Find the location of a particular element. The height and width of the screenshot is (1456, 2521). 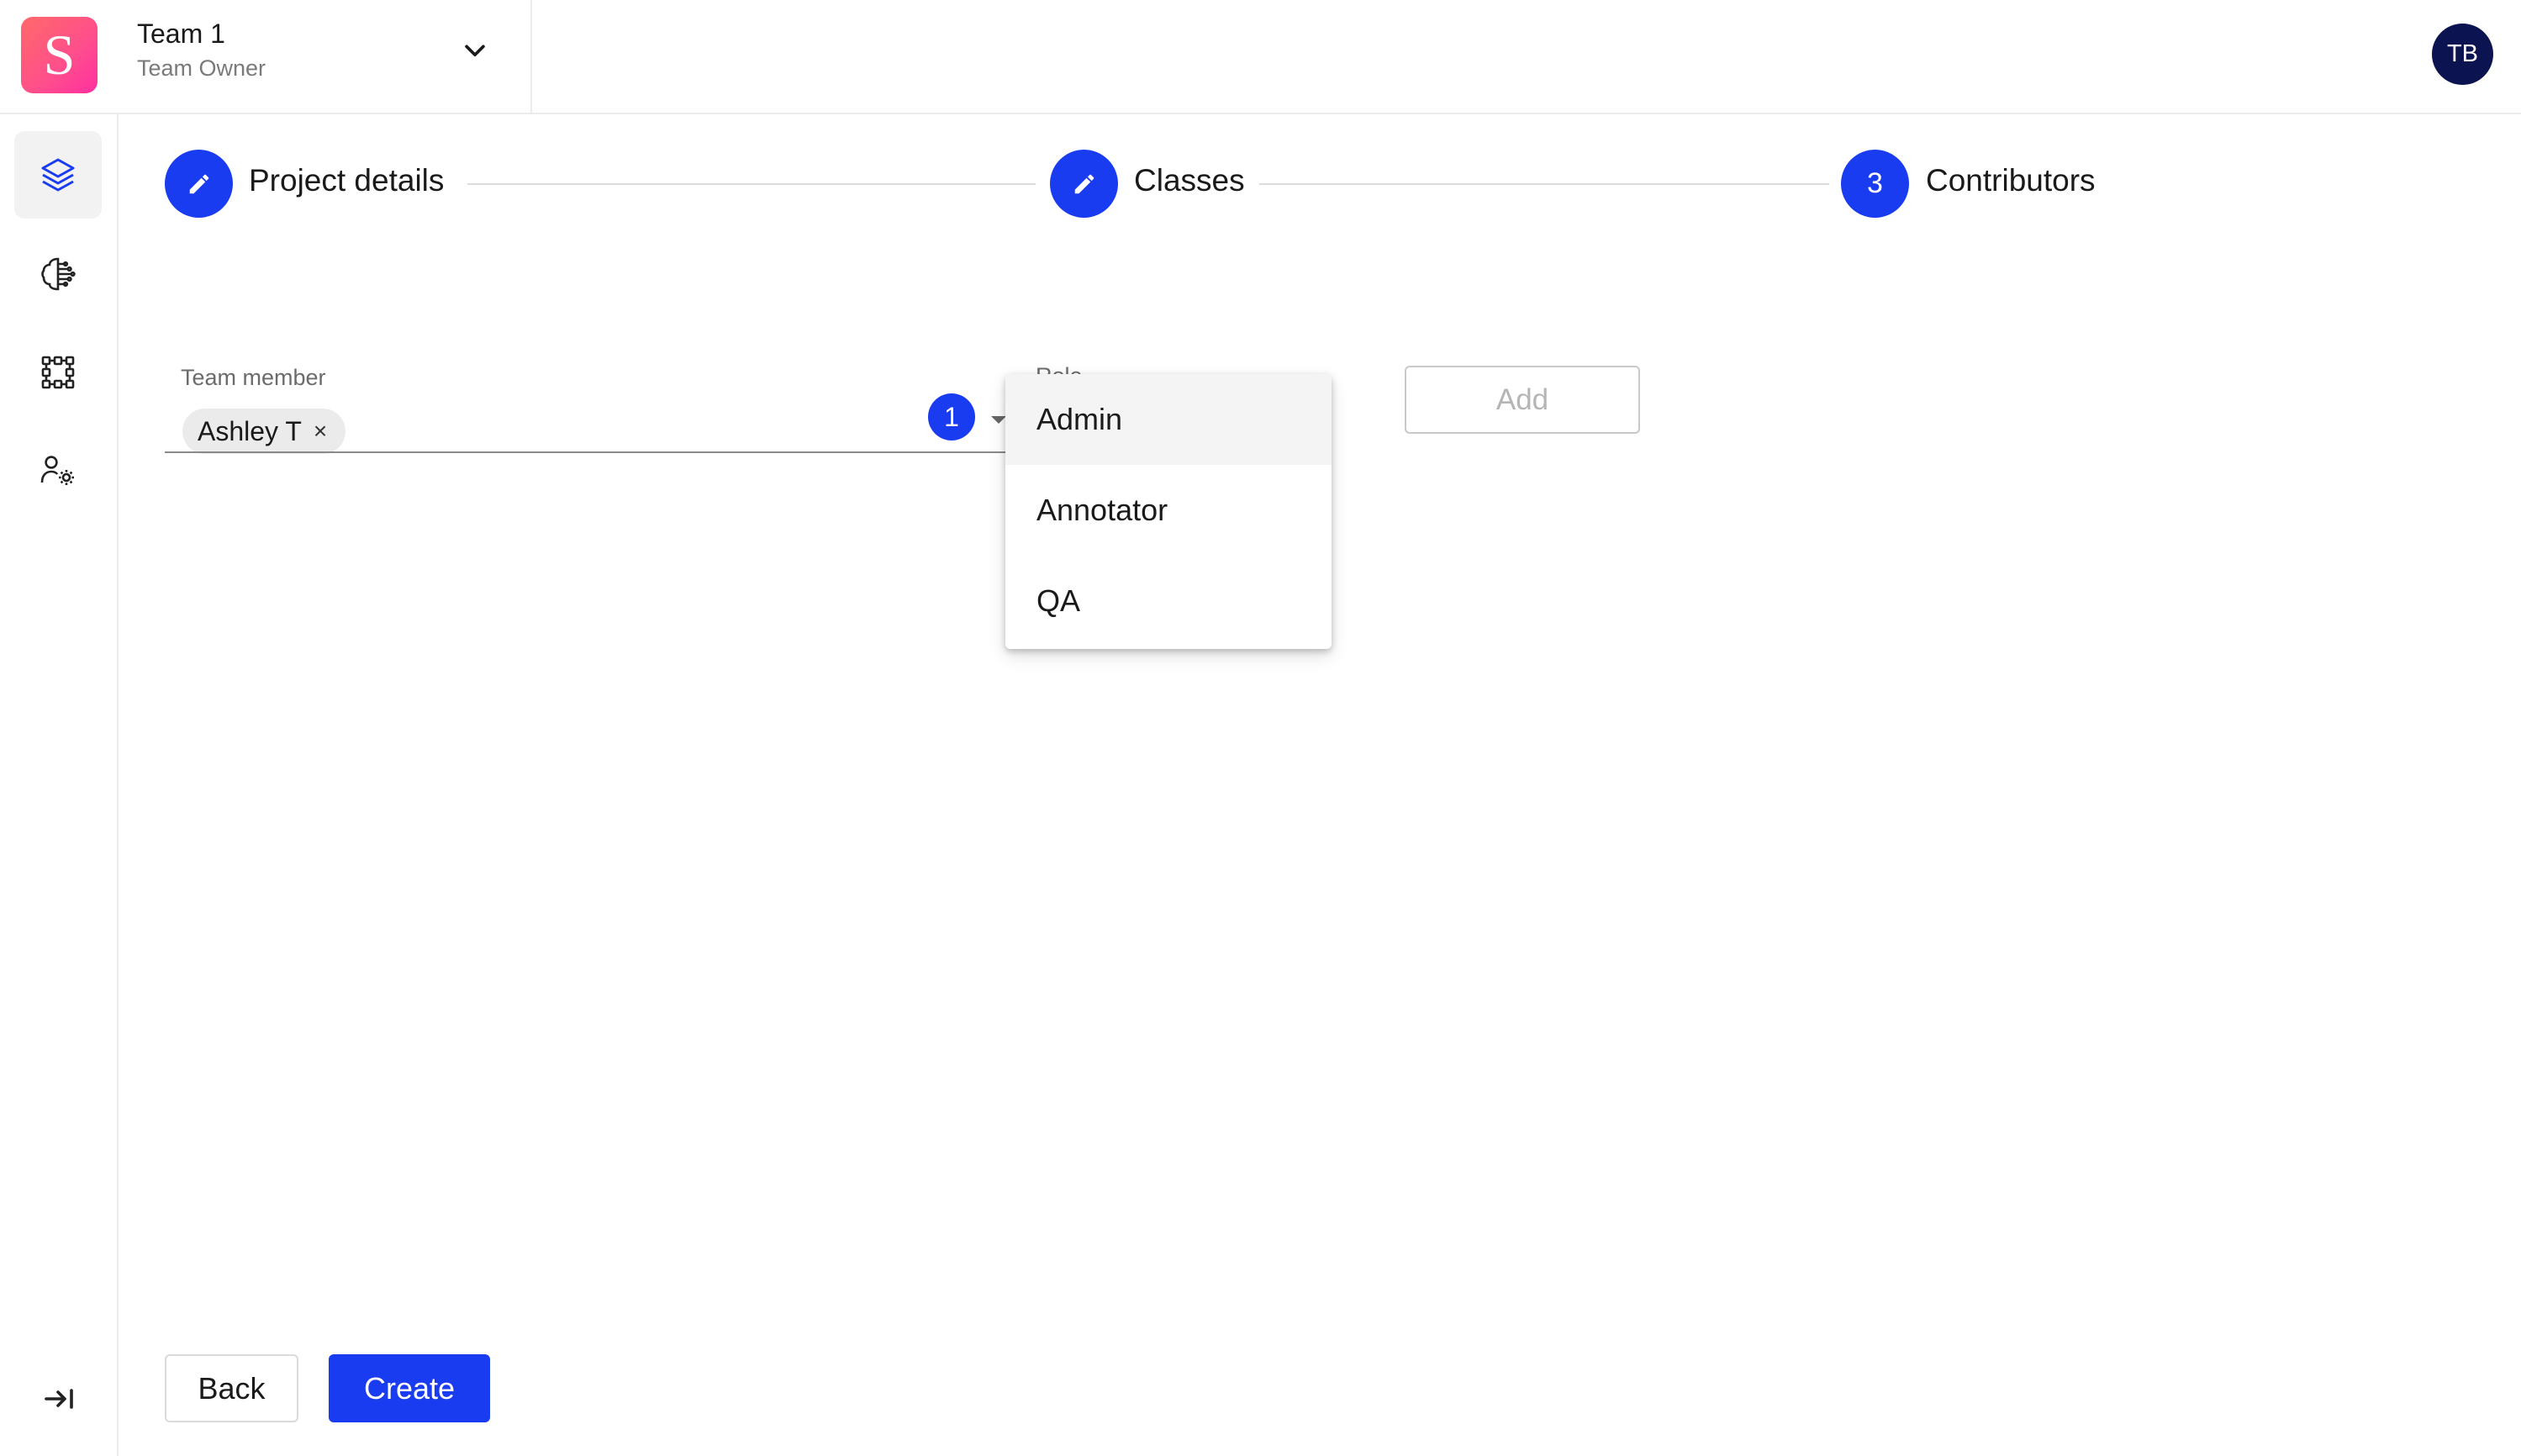

dropdown-arrow-icon is located at coordinates (998, 420).